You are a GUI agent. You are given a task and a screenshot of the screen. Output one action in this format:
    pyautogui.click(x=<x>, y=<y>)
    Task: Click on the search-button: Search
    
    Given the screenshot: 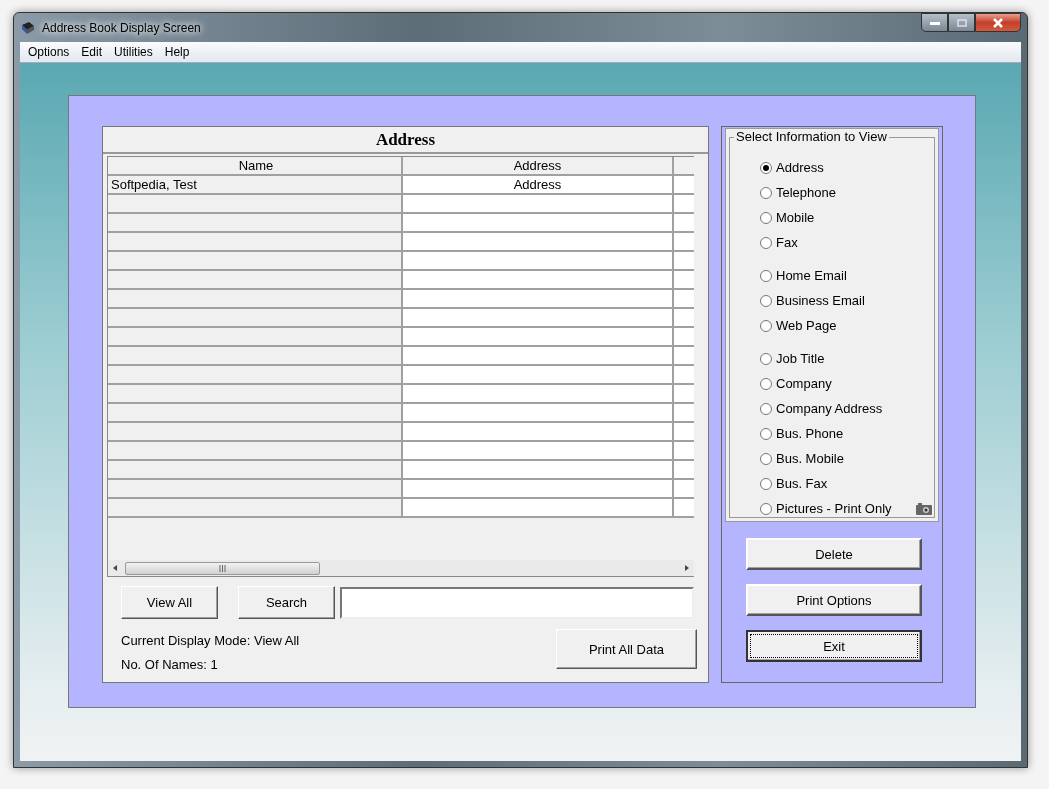 What is the action you would take?
    pyautogui.click(x=286, y=602)
    